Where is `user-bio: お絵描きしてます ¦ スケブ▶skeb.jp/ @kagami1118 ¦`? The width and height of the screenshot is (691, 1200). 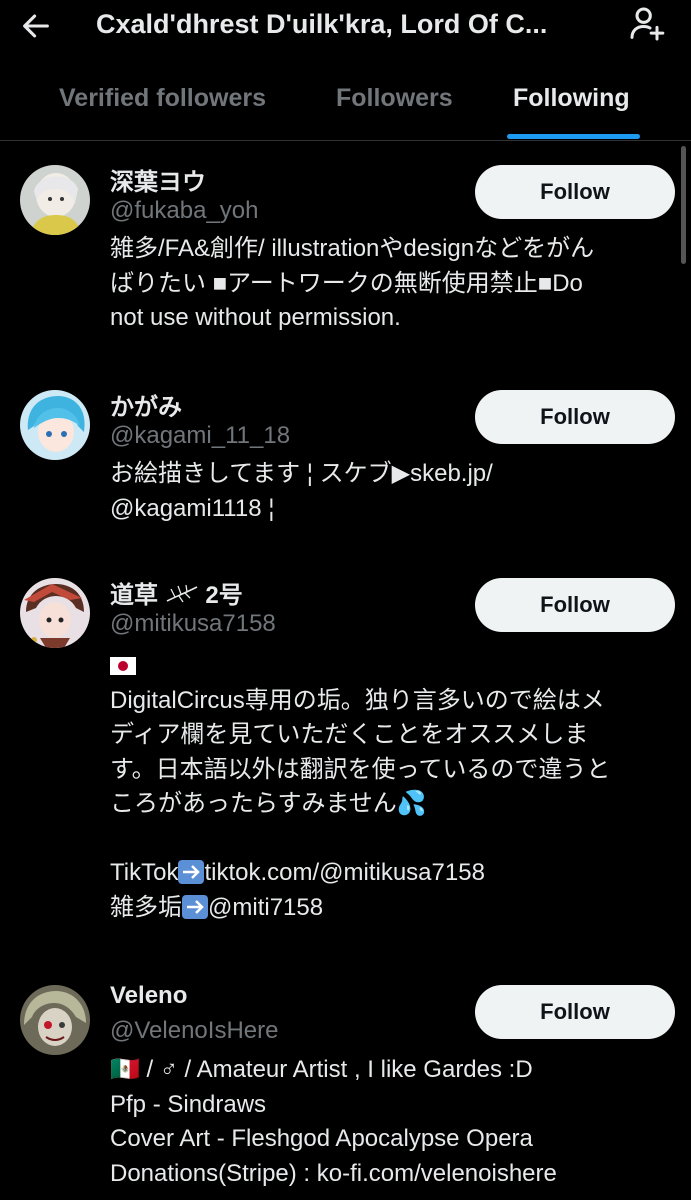 user-bio: お絵描きしてます ¦ スケブ▶skeb.jp/ @kagami1118 ¦ is located at coordinates (390, 491).